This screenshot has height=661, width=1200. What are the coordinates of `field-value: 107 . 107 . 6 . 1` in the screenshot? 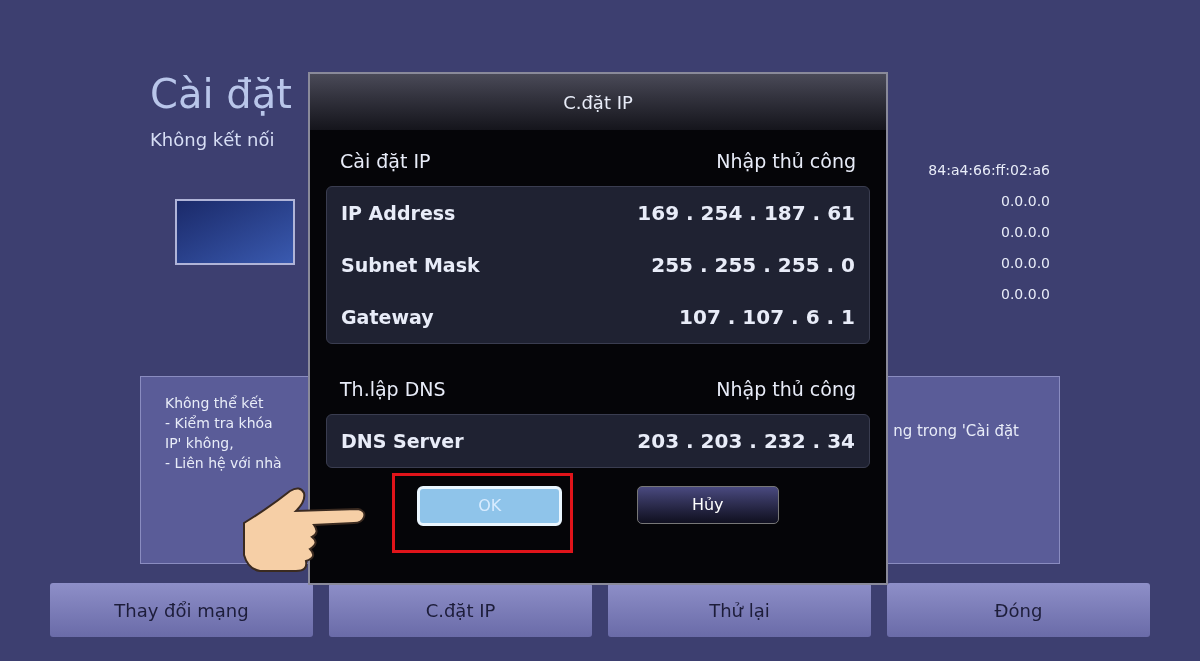 It's located at (767, 317).